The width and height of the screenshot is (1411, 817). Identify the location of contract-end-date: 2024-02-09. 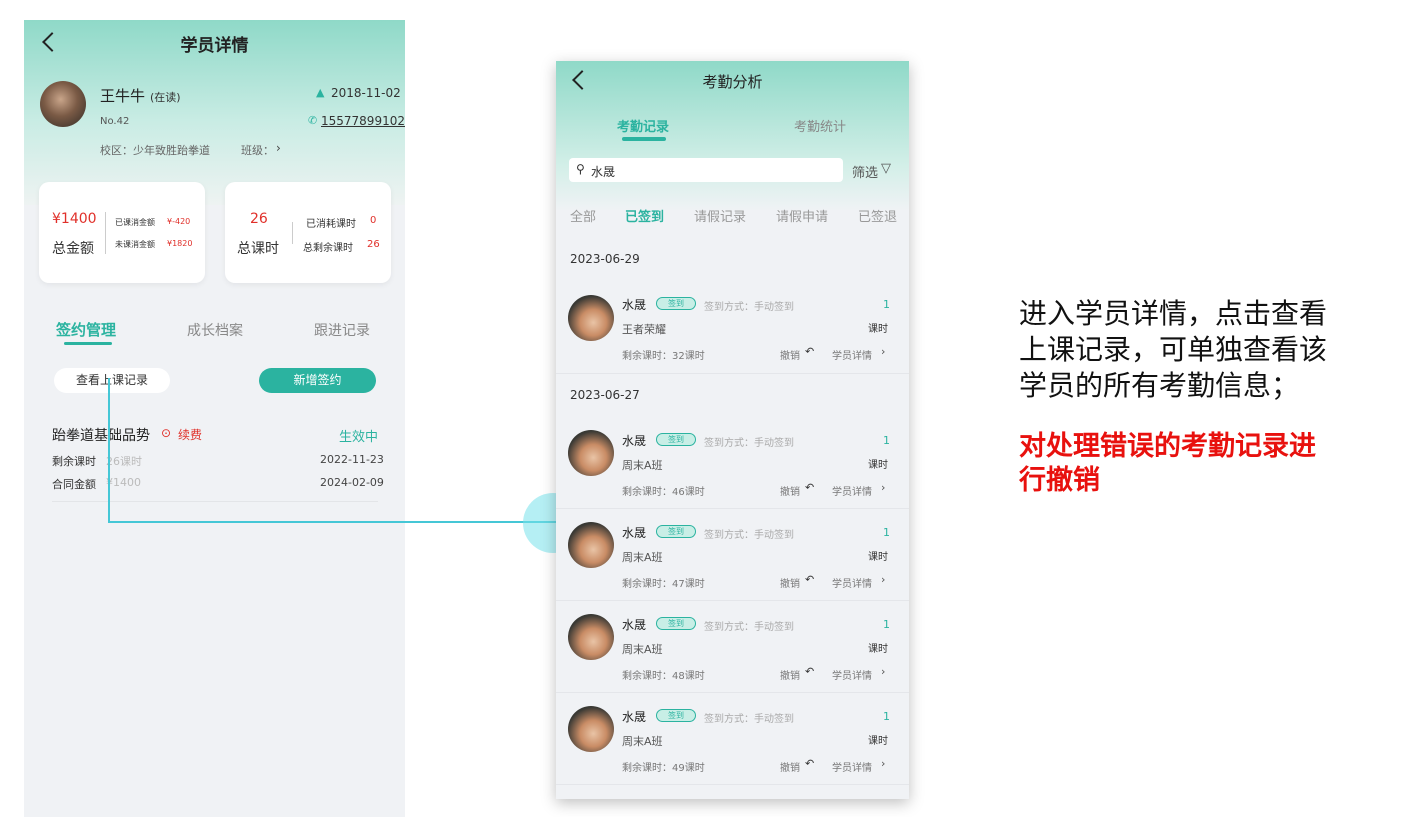
(352, 482).